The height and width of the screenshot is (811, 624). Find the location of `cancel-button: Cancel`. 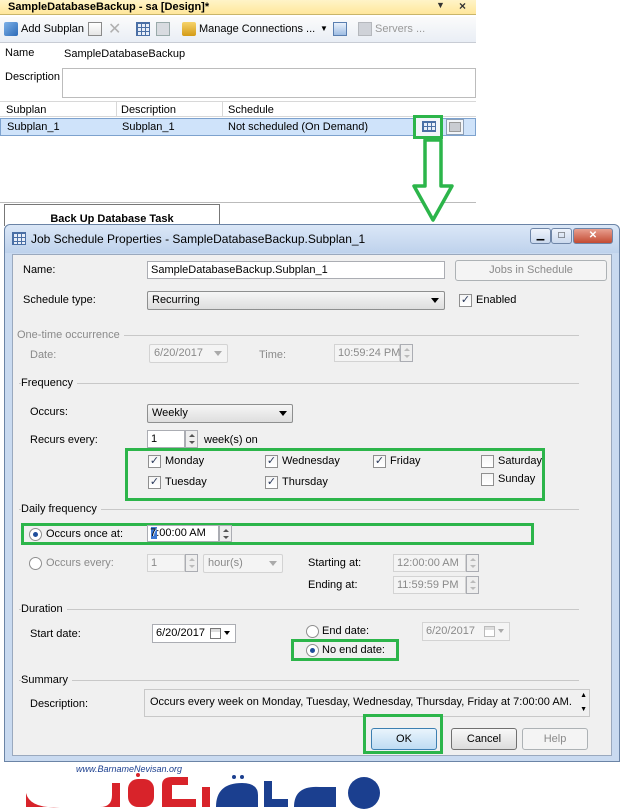

cancel-button: Cancel is located at coordinates (484, 739).